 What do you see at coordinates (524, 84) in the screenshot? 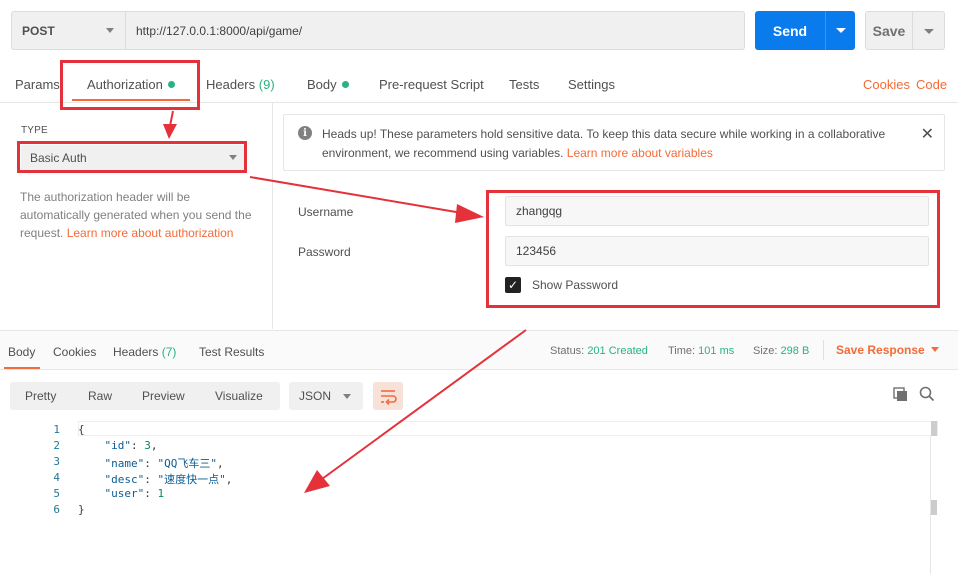
I see `tab-tests: Tests` at bounding box center [524, 84].